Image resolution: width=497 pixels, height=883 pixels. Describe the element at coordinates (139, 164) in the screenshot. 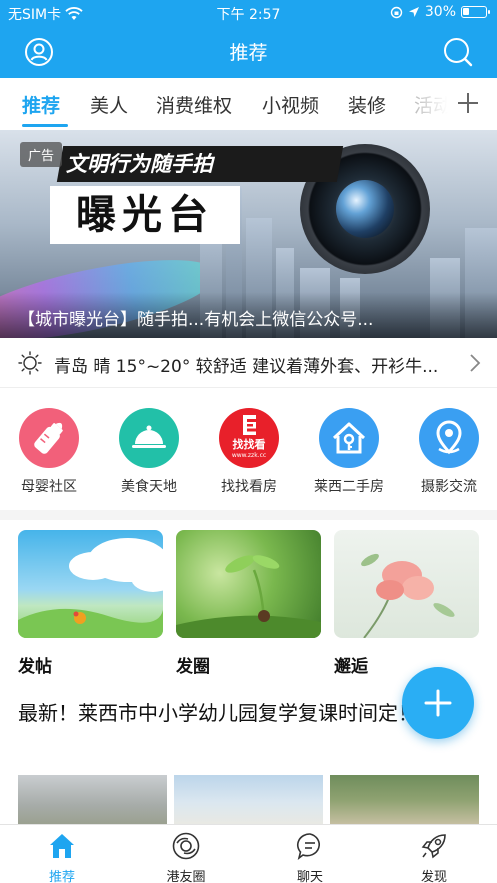

I see `banner-slogan-text: 文明行为随手拍` at that location.